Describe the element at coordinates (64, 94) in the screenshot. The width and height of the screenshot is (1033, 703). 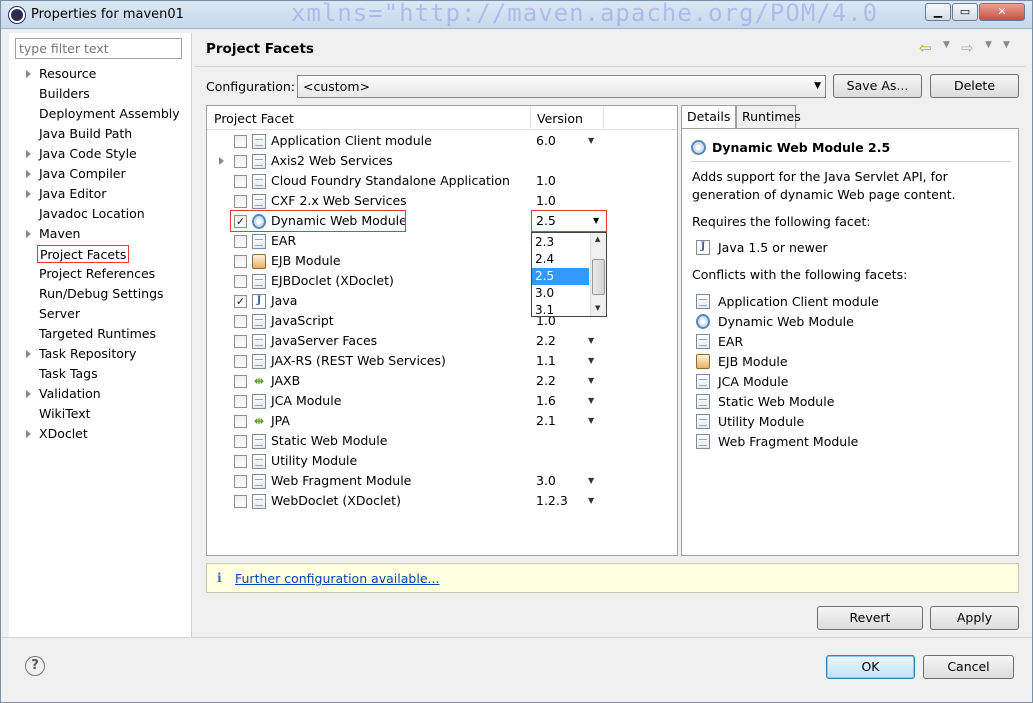
I see `sidebar-item-builders: Builders` at that location.